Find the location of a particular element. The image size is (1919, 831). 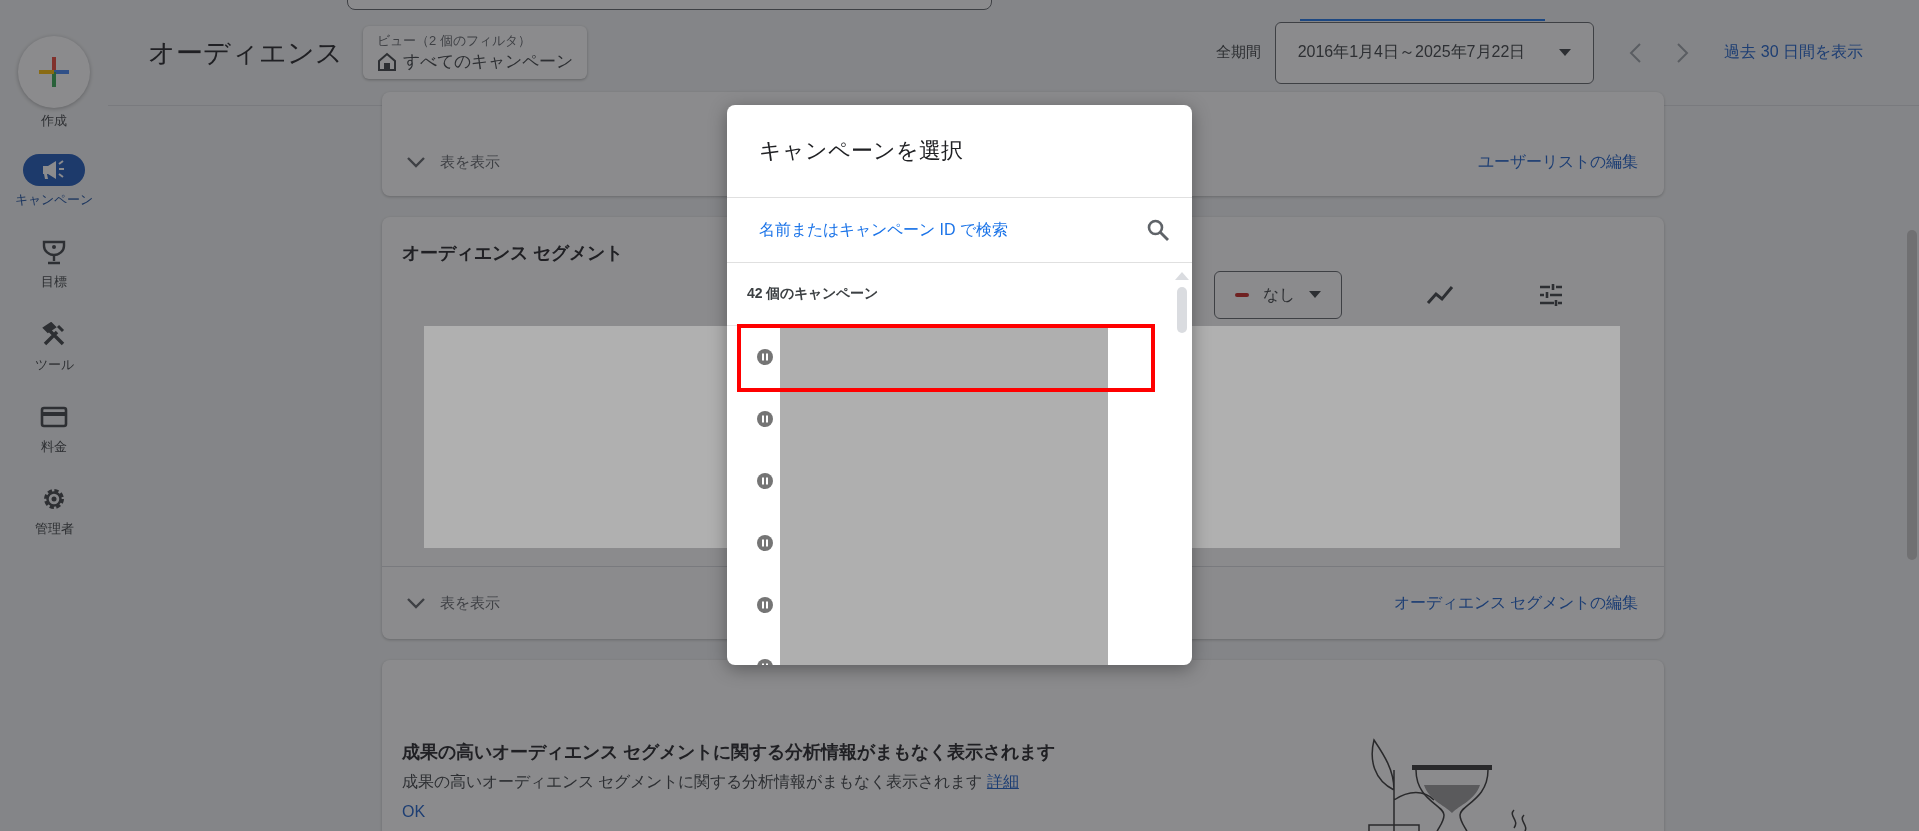

create-button is located at coordinates (54, 72).